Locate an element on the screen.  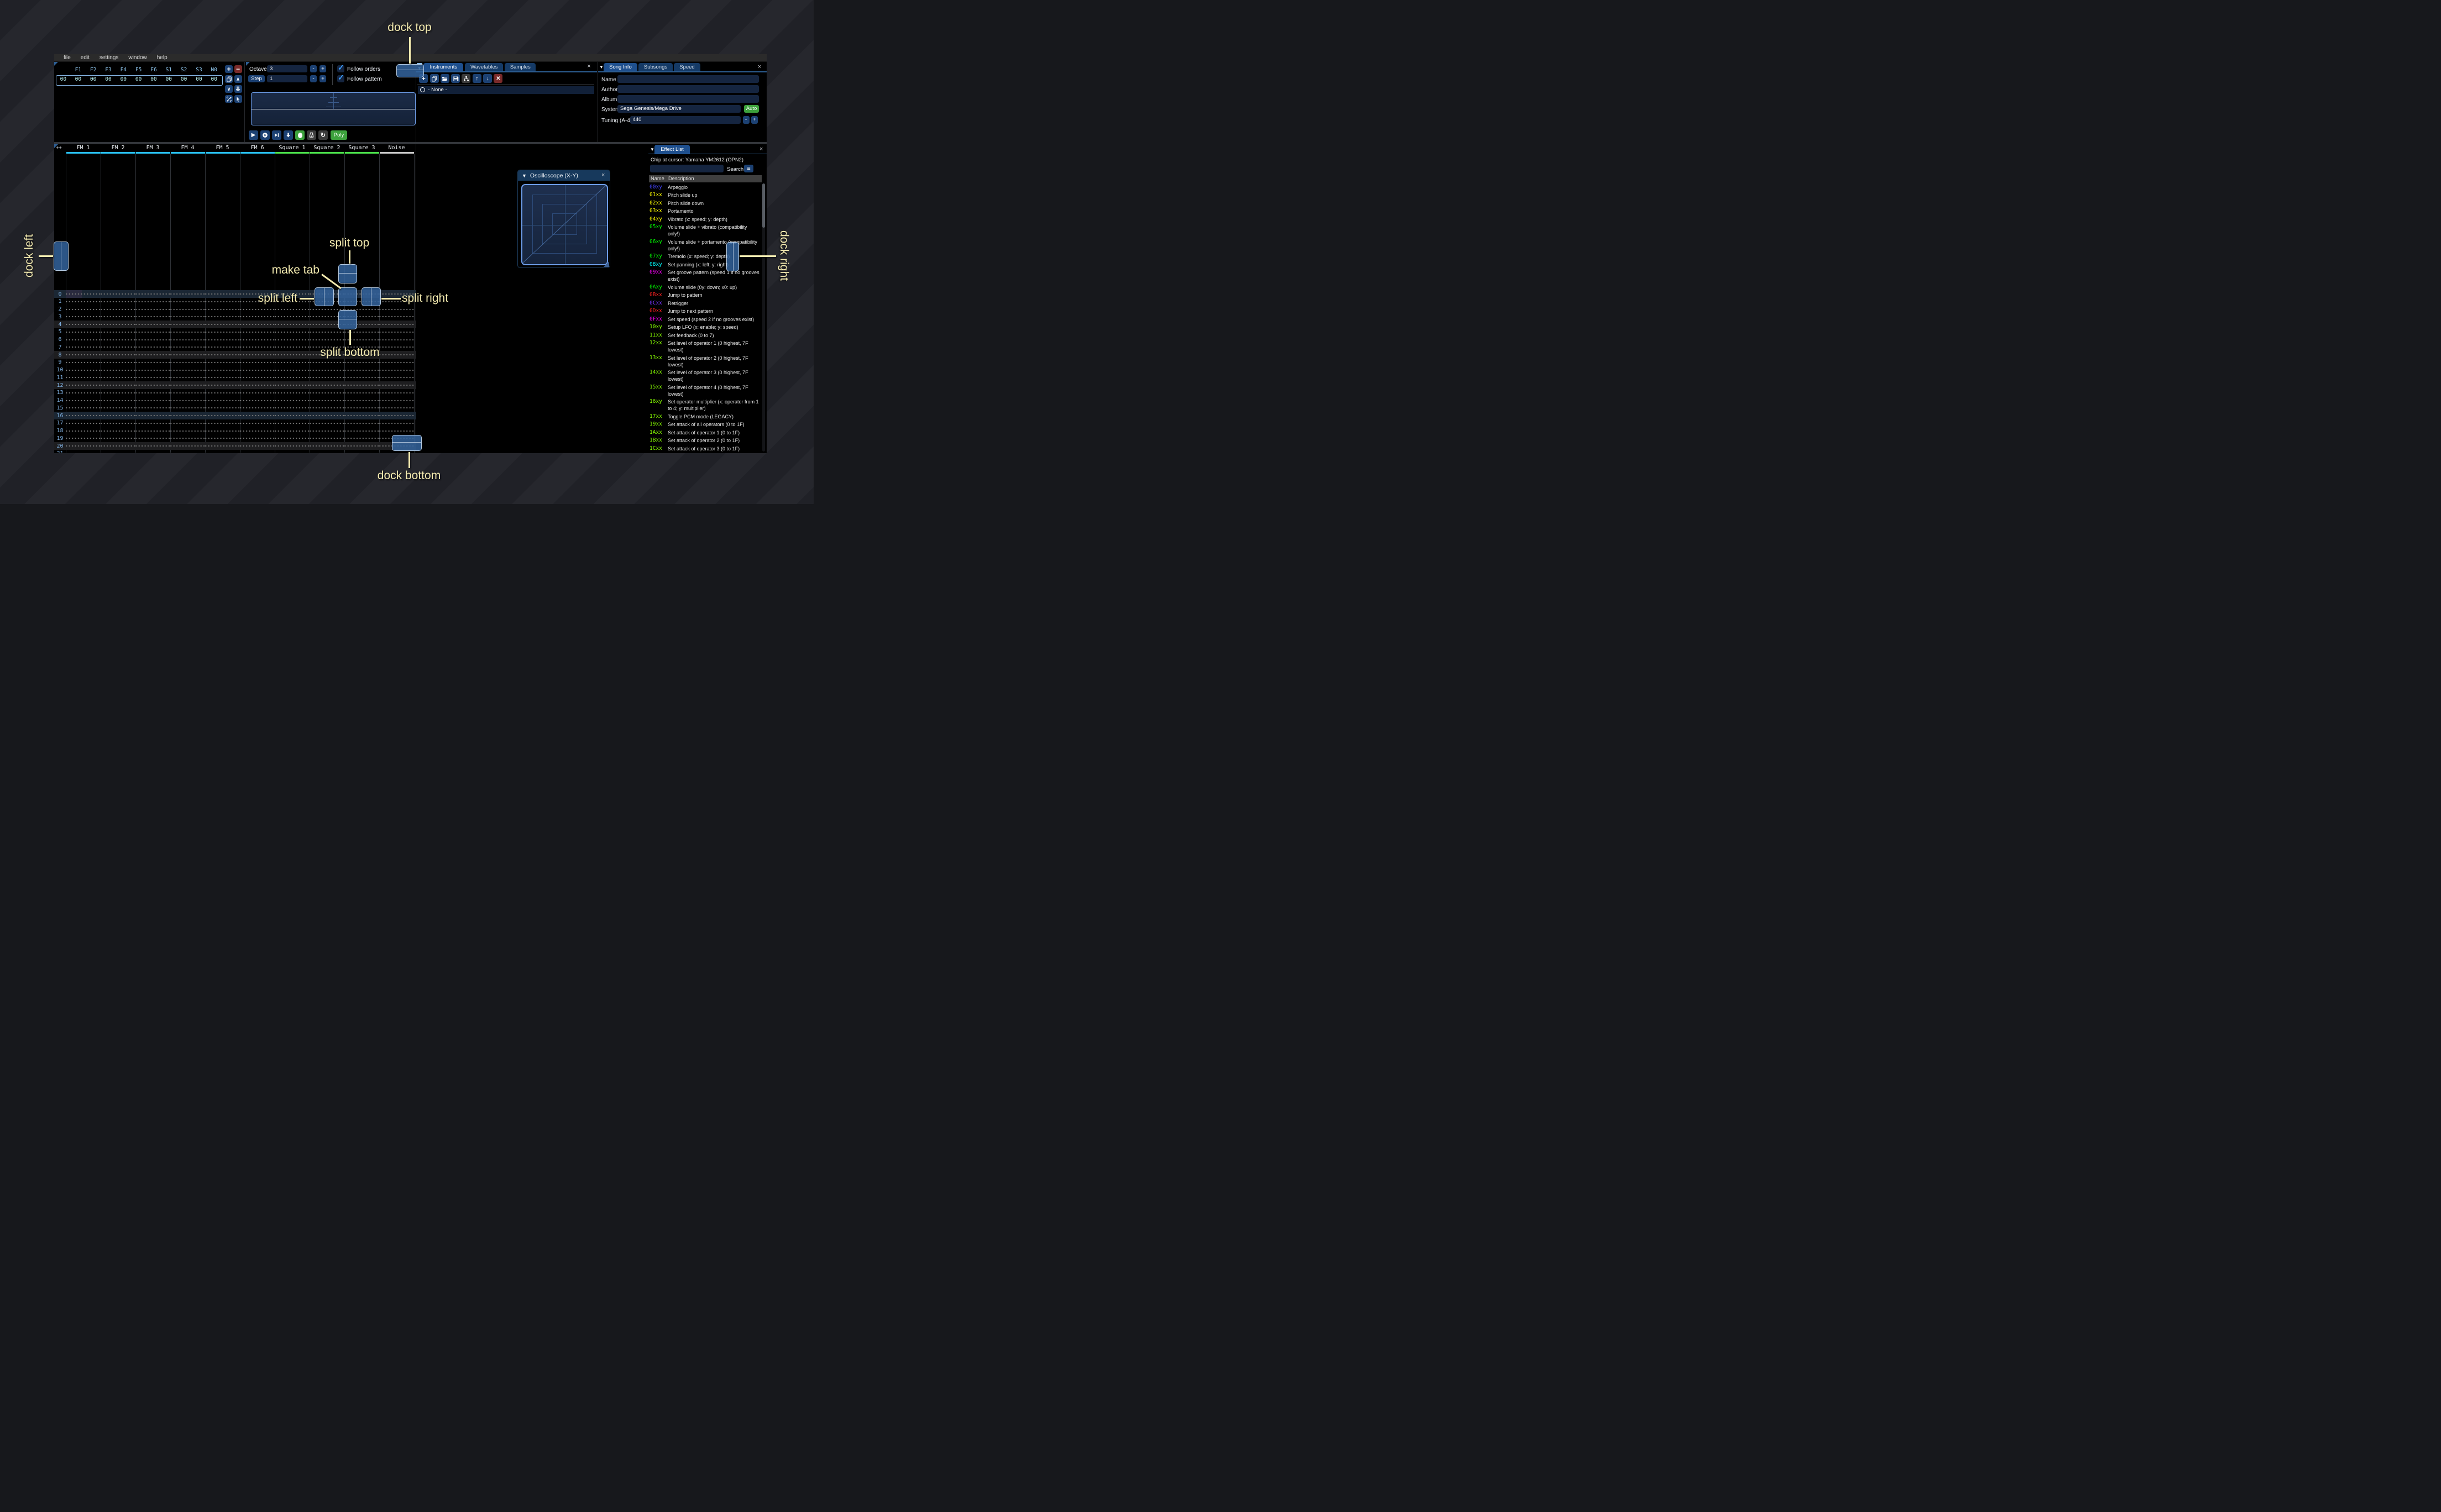
edit-record-button is located at coordinates (300, 135).